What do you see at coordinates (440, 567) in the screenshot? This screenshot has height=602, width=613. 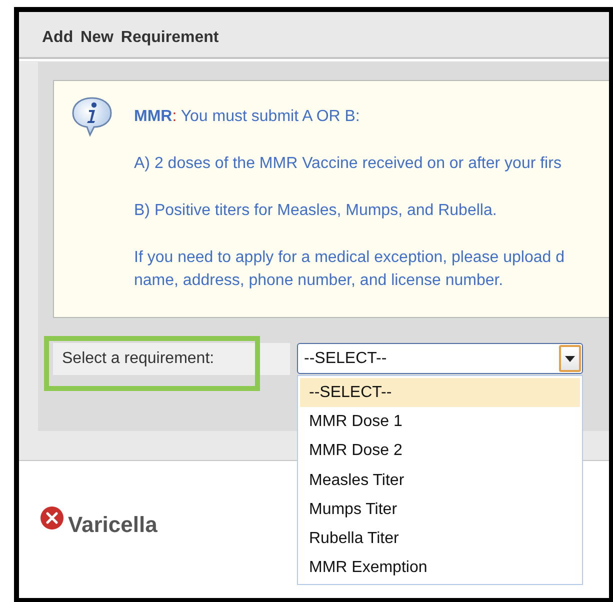 I see `dropdown-option: MMR Exemption` at bounding box center [440, 567].